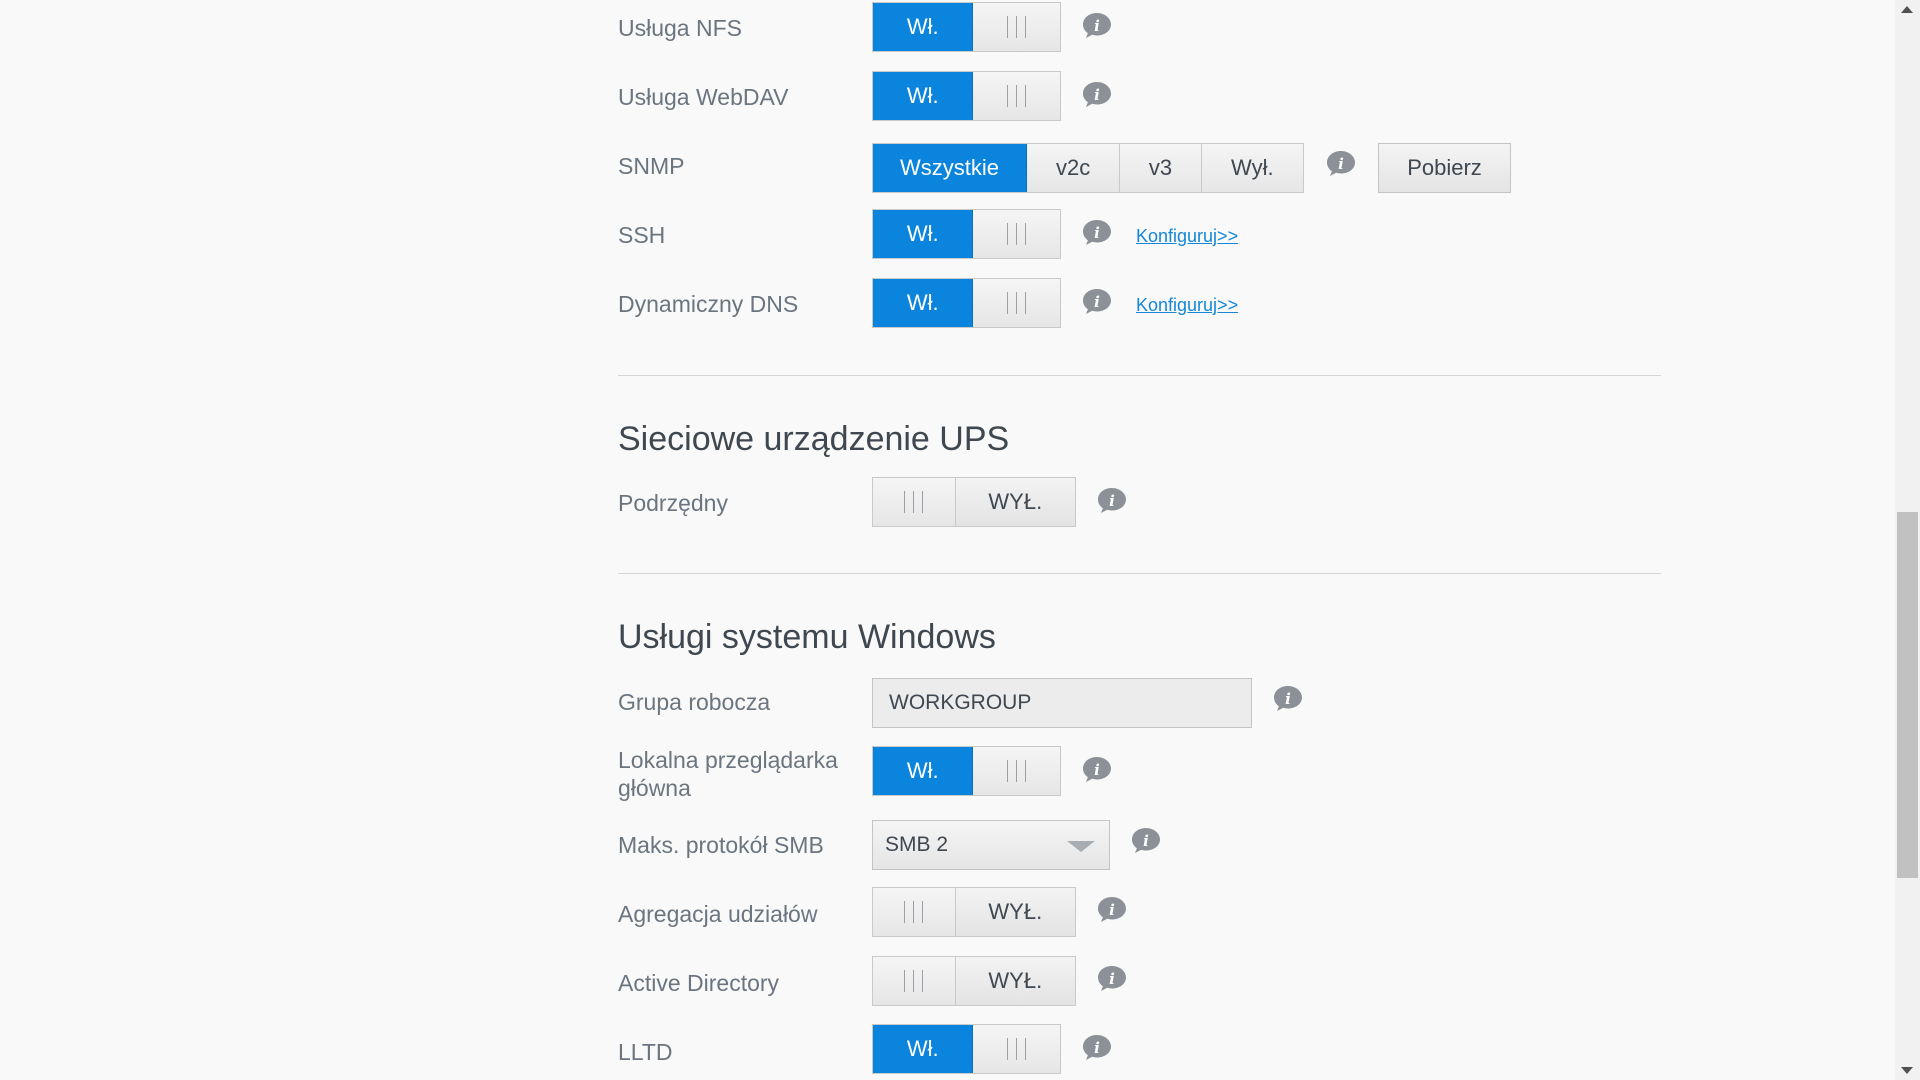 The height and width of the screenshot is (1080, 1920). Describe the element at coordinates (680, 28) in the screenshot. I see `nfs-label: Usługa NFS` at that location.